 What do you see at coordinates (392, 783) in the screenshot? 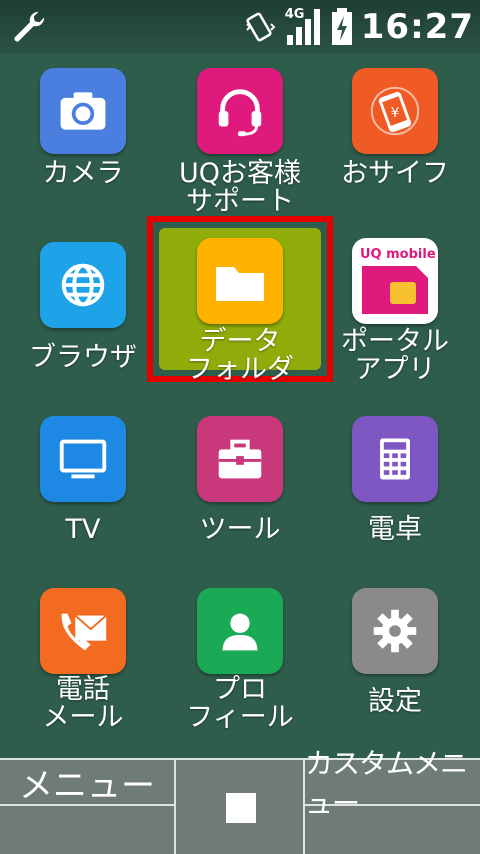
I see `custom-menu-softkey: カスタムメニュー` at bounding box center [392, 783].